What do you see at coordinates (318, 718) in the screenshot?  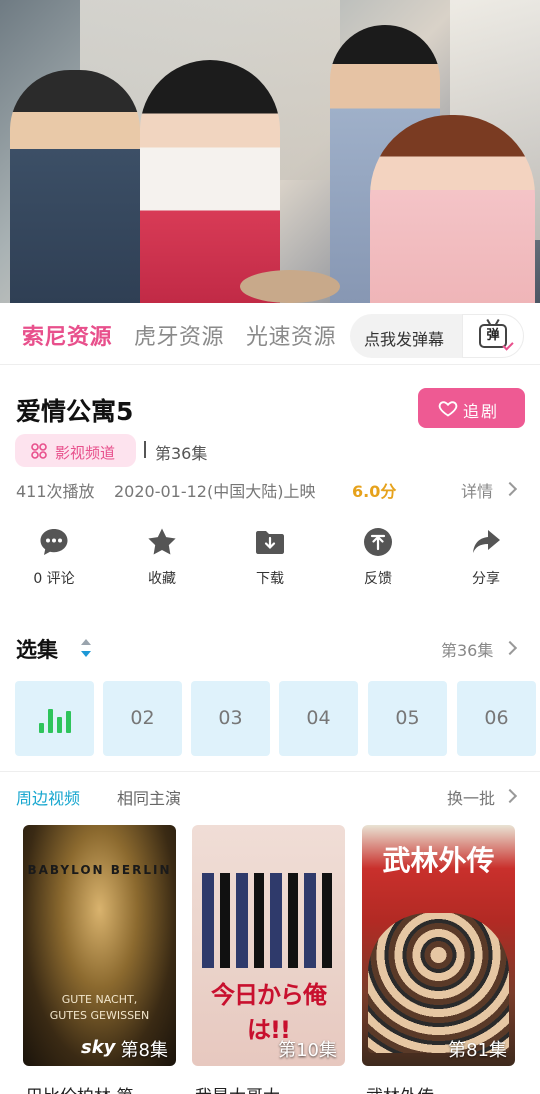 I see `episode-item: 04` at bounding box center [318, 718].